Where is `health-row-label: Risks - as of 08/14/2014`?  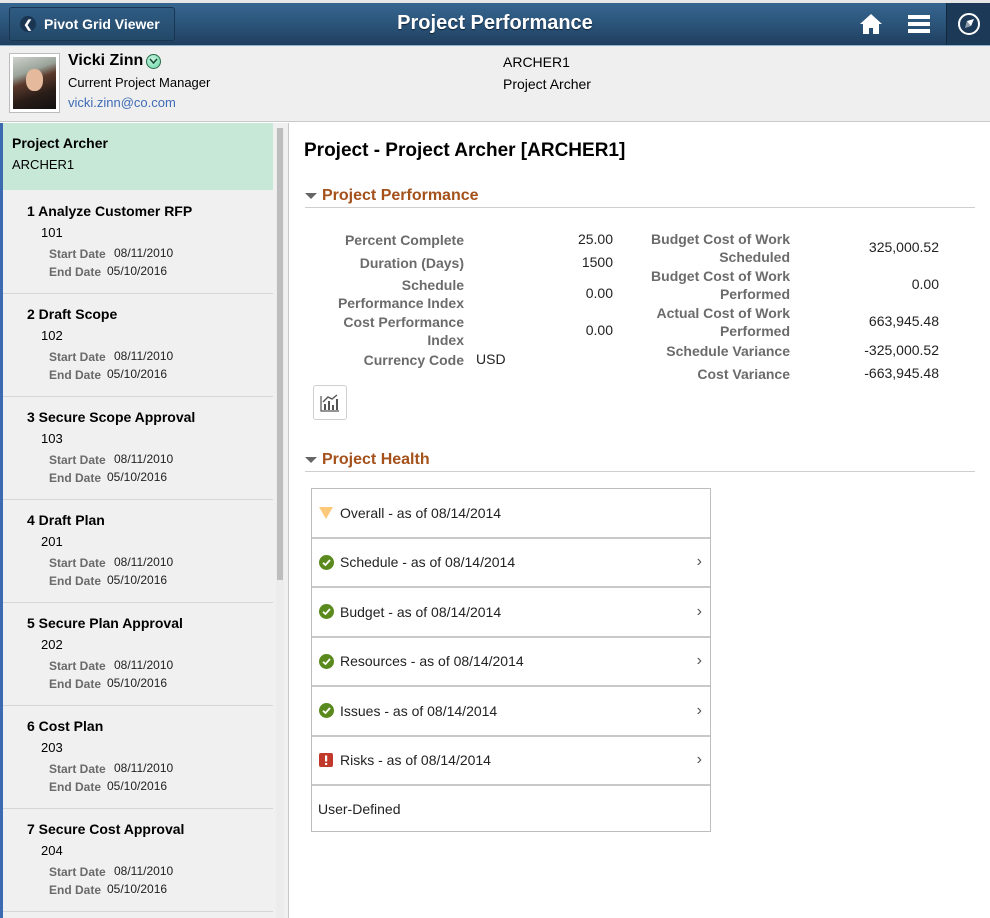
health-row-label: Risks - as of 08/14/2014 is located at coordinates (415, 760).